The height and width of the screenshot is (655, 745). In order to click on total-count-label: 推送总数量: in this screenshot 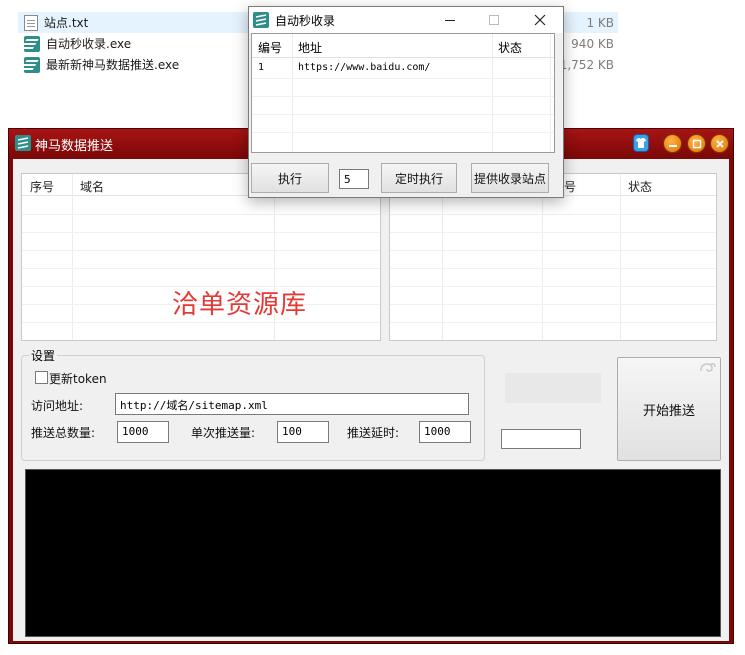, I will do `click(63, 433)`.